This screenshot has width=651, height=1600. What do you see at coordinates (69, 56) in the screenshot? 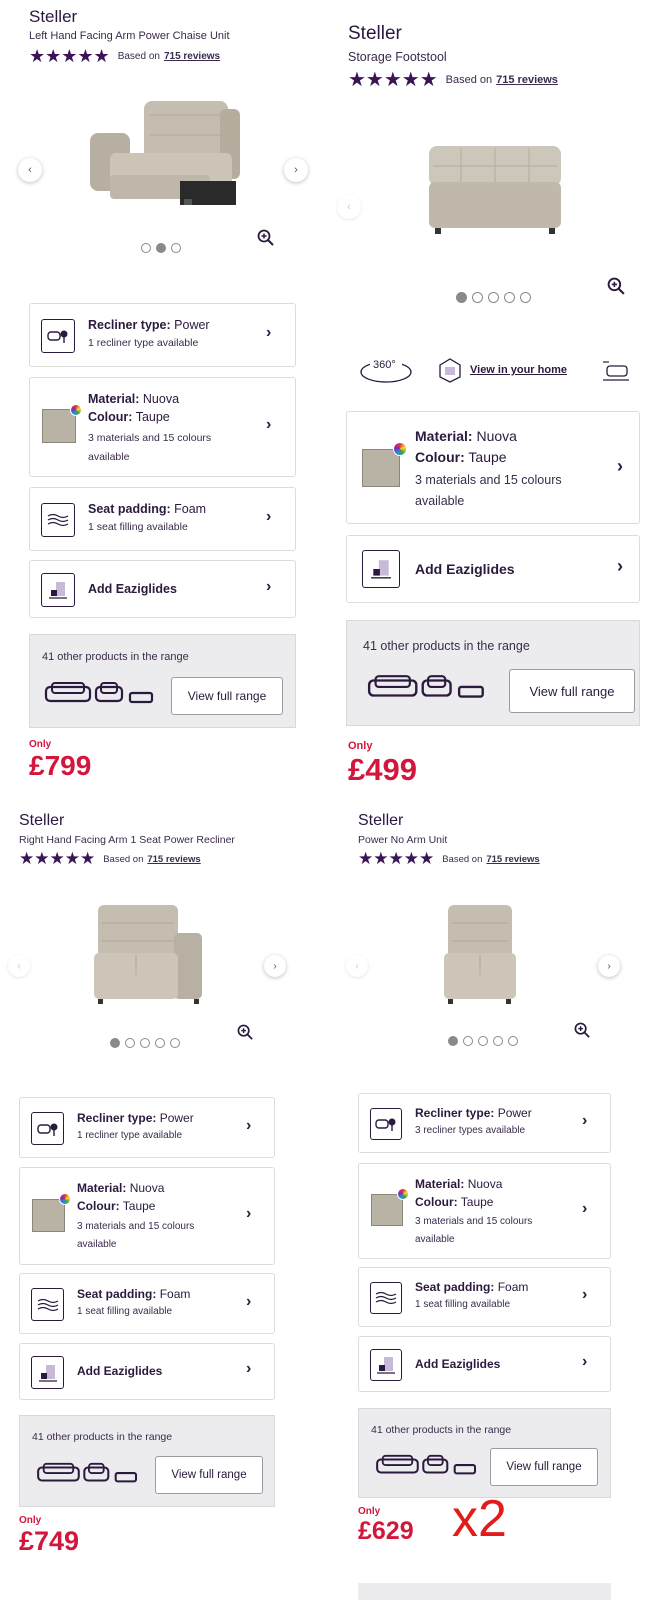
I see `star-rating: ★★★★★` at bounding box center [69, 56].